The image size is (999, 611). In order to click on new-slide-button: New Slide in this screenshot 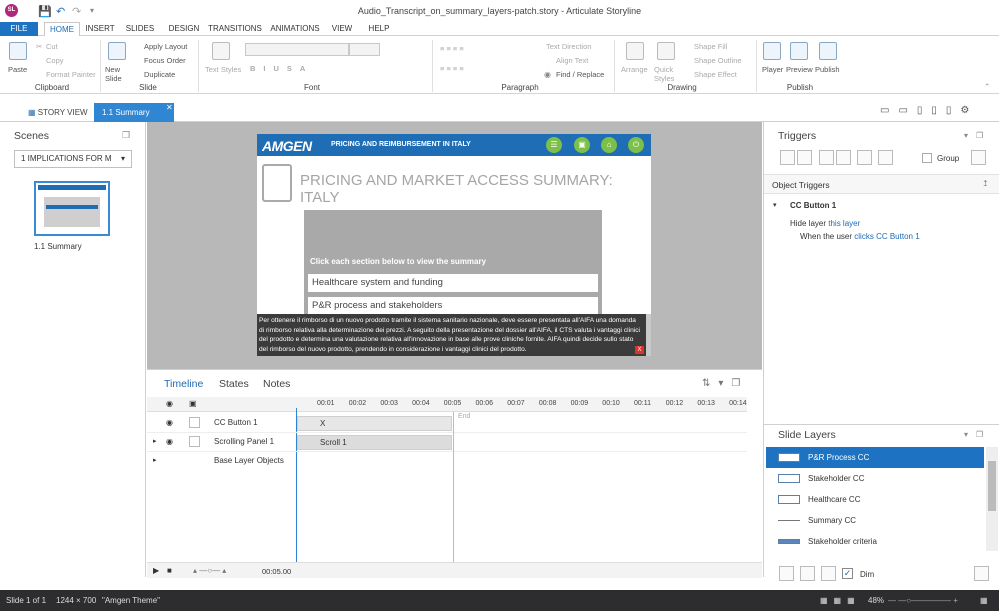, I will do `click(117, 74)`.